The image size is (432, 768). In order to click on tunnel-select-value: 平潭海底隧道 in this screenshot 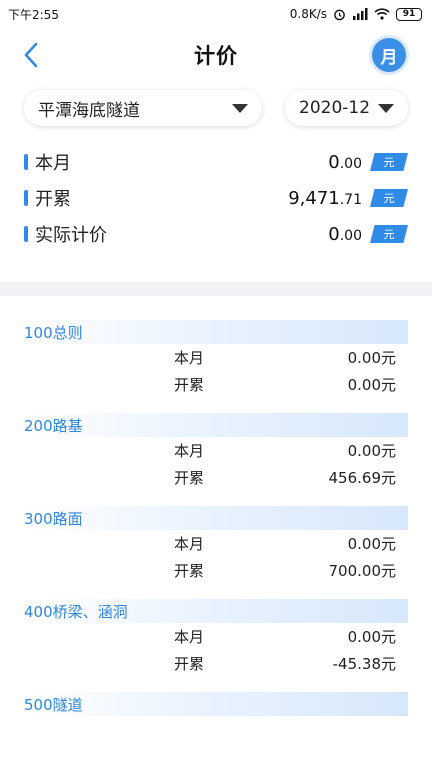, I will do `click(89, 110)`.